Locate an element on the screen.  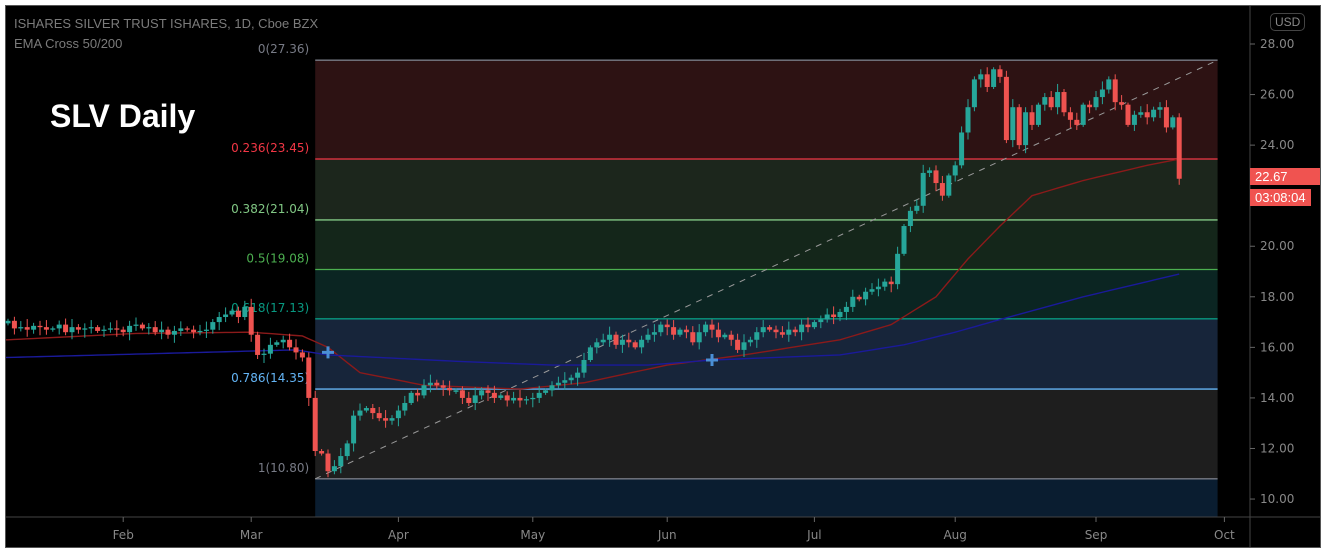
indicator-legend: EMA Cross 50/200 is located at coordinates (68, 43).